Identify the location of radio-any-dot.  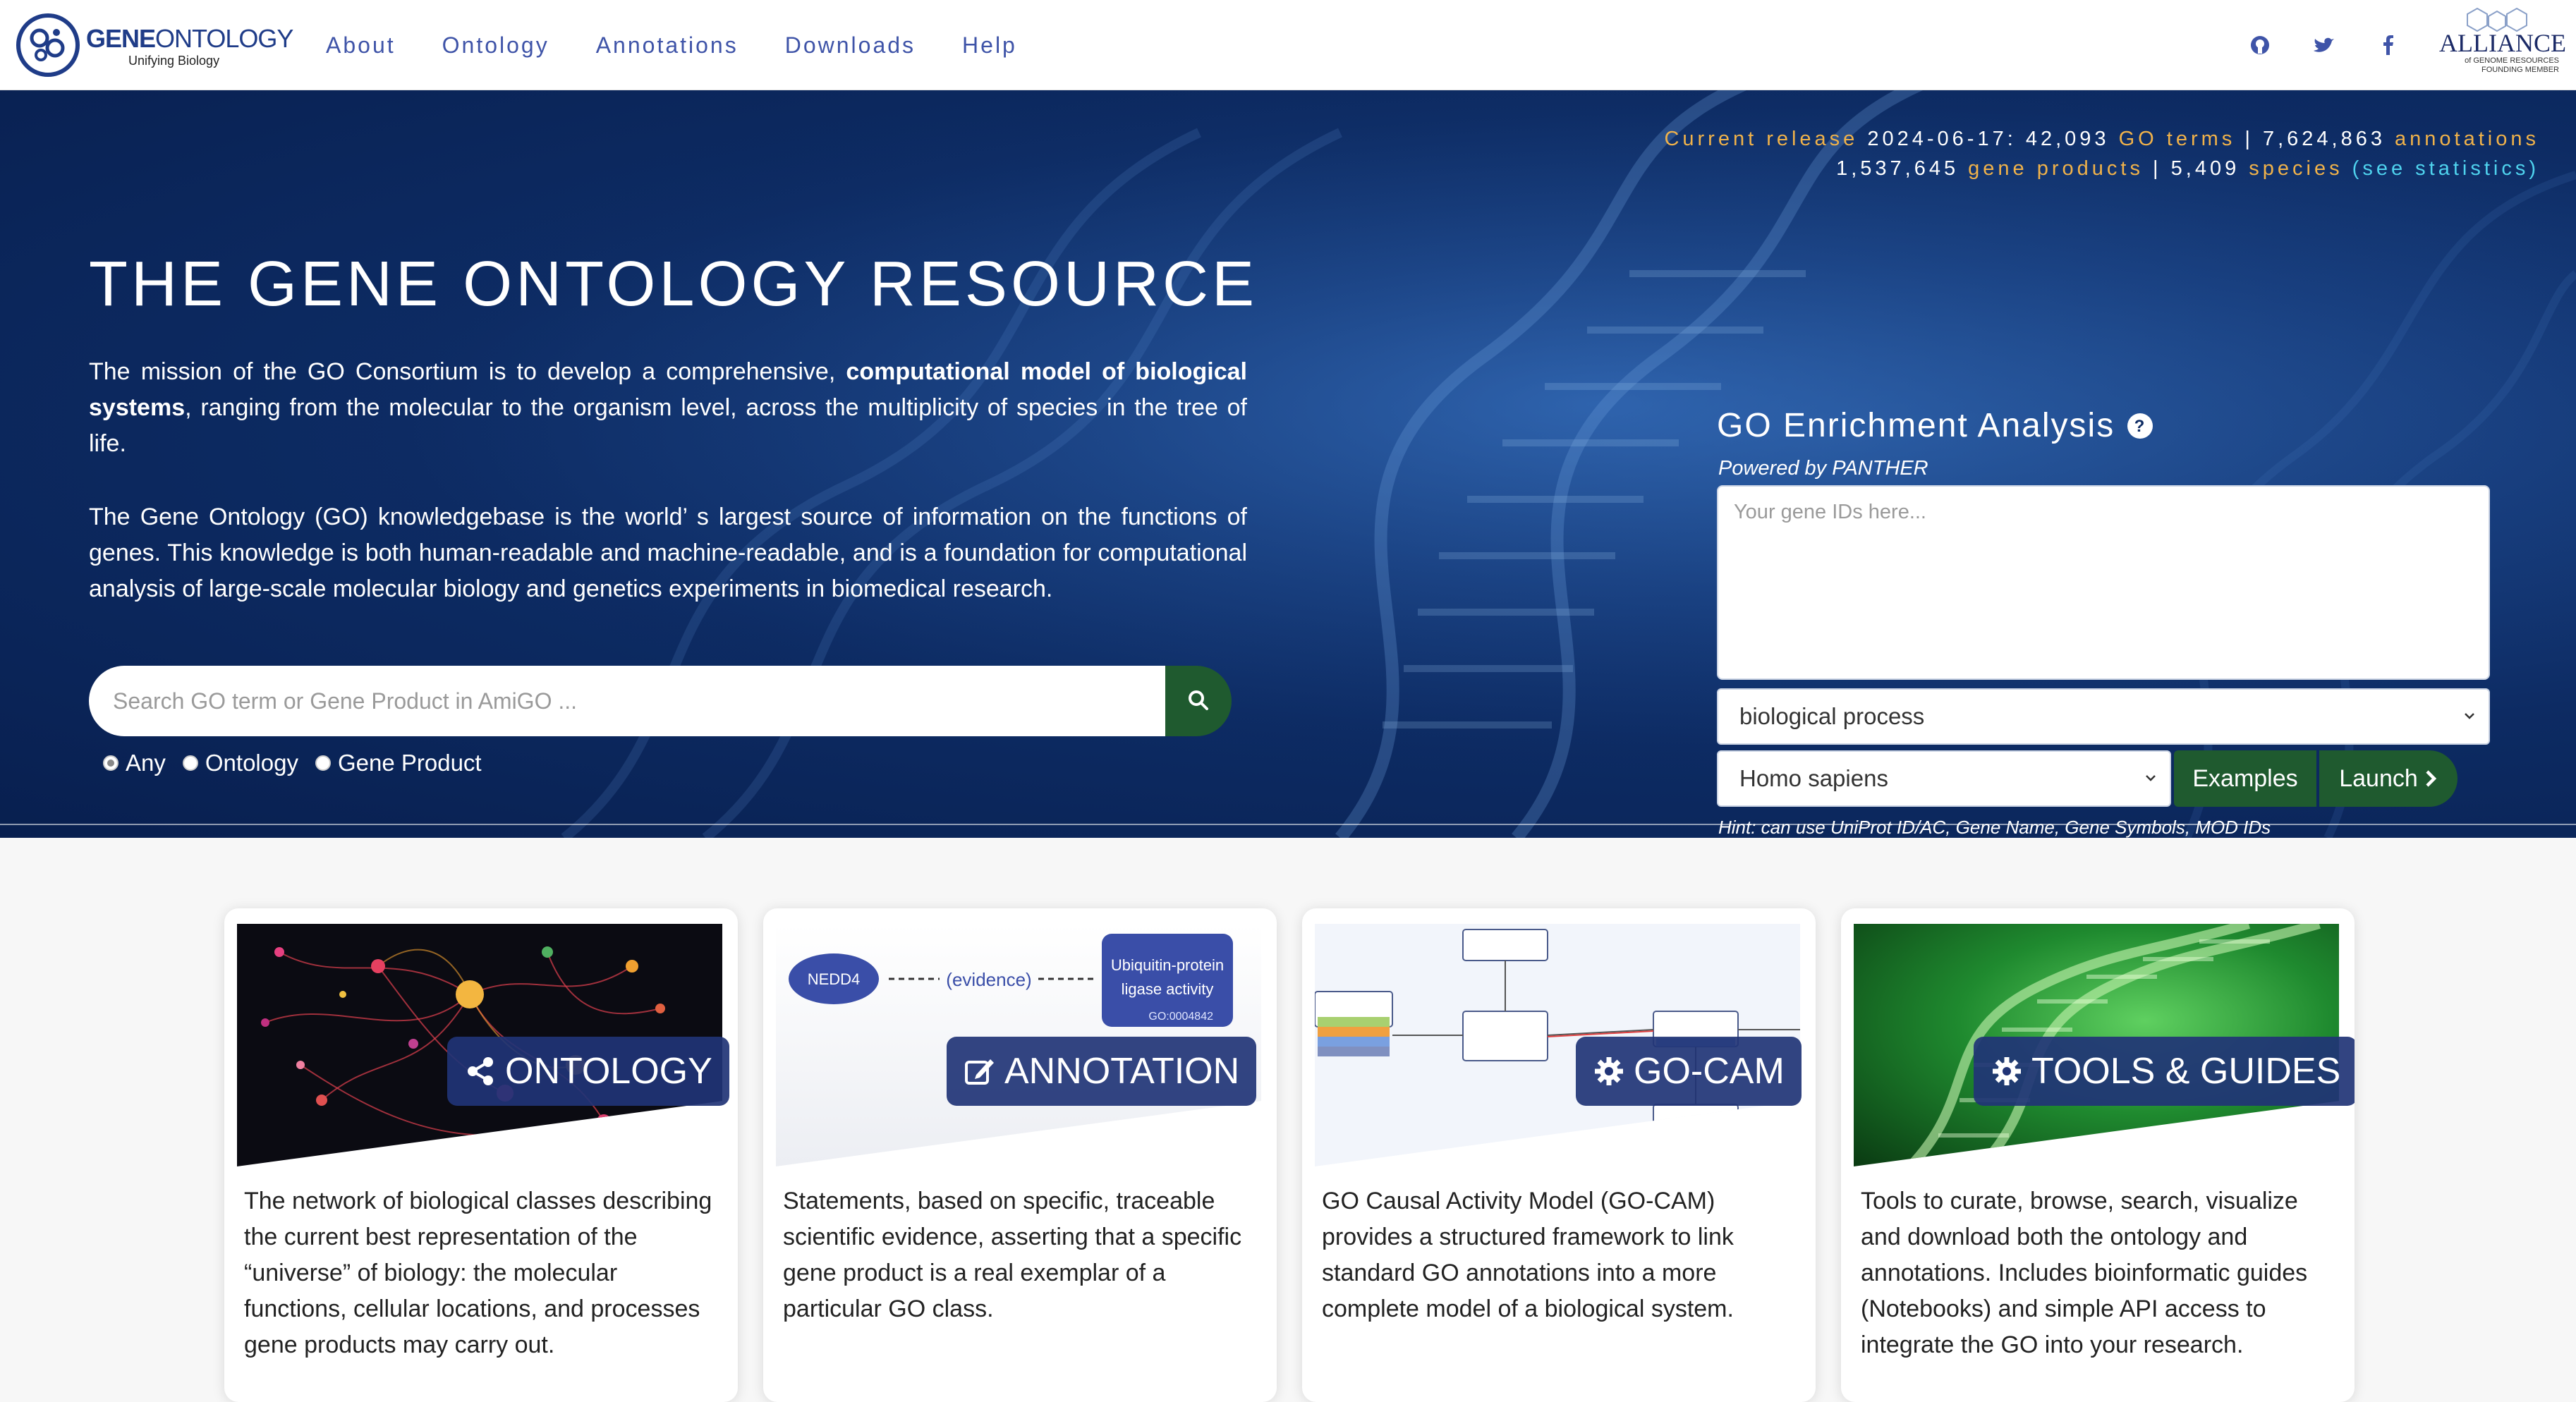
(111, 763).